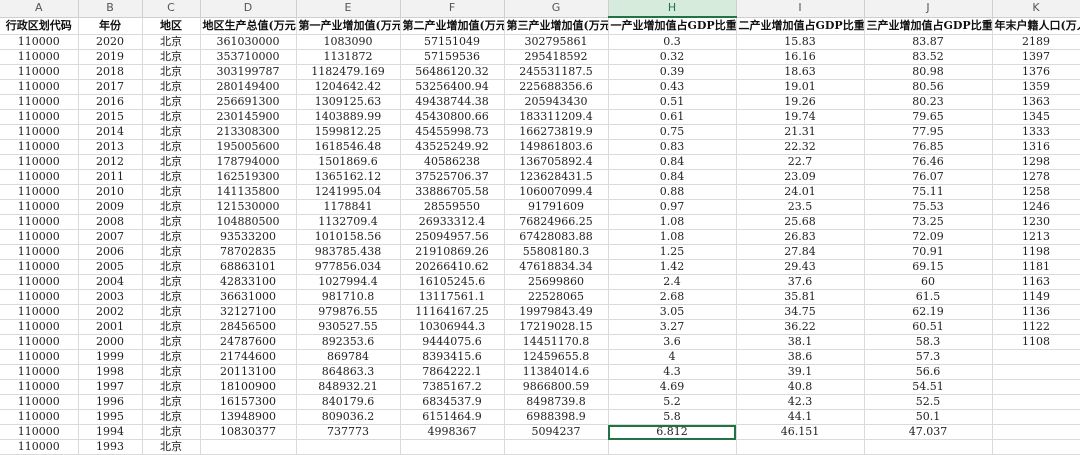  I want to click on table-cell: 21.31, so click(800, 132).